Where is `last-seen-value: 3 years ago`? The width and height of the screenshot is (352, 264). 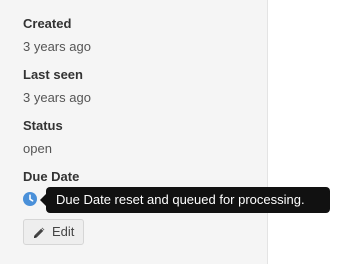
last-seen-value: 3 years ago is located at coordinates (57, 97).